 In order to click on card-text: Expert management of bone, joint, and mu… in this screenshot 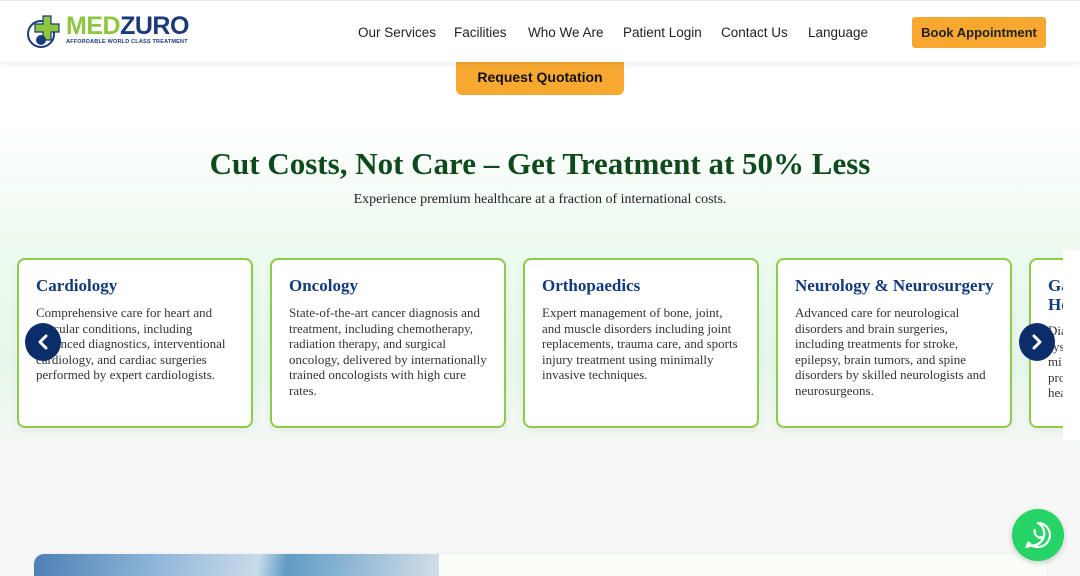, I will do `click(640, 344)`.